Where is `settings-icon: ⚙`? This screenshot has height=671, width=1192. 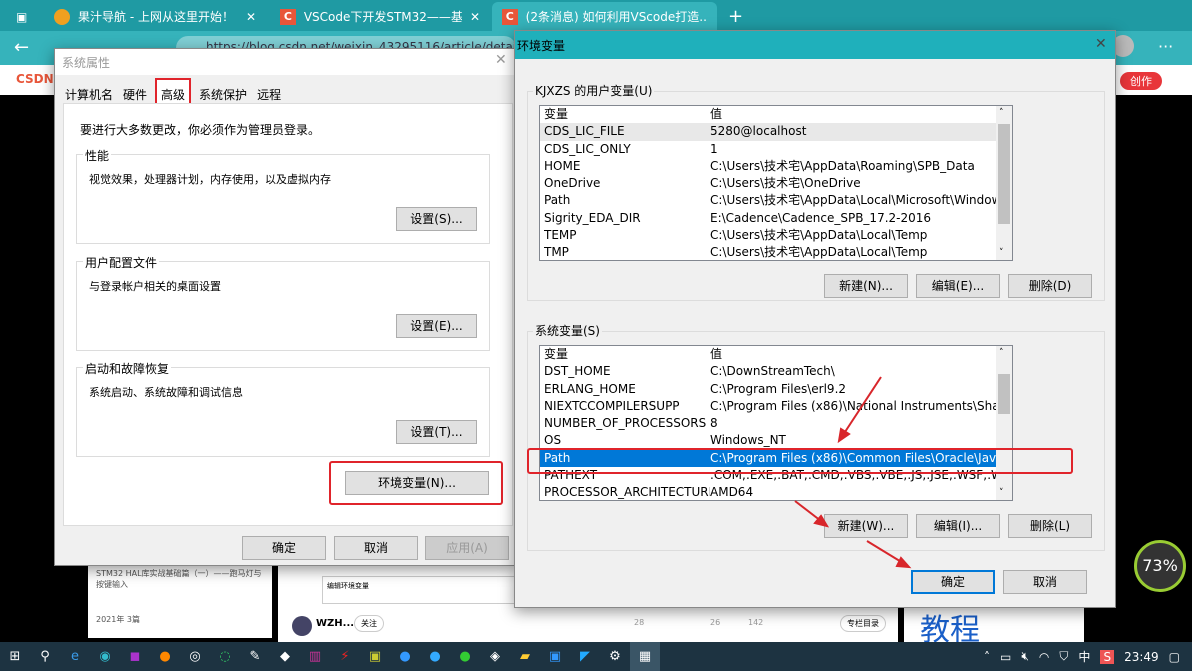
settings-icon: ⚙ is located at coordinates (615, 656).